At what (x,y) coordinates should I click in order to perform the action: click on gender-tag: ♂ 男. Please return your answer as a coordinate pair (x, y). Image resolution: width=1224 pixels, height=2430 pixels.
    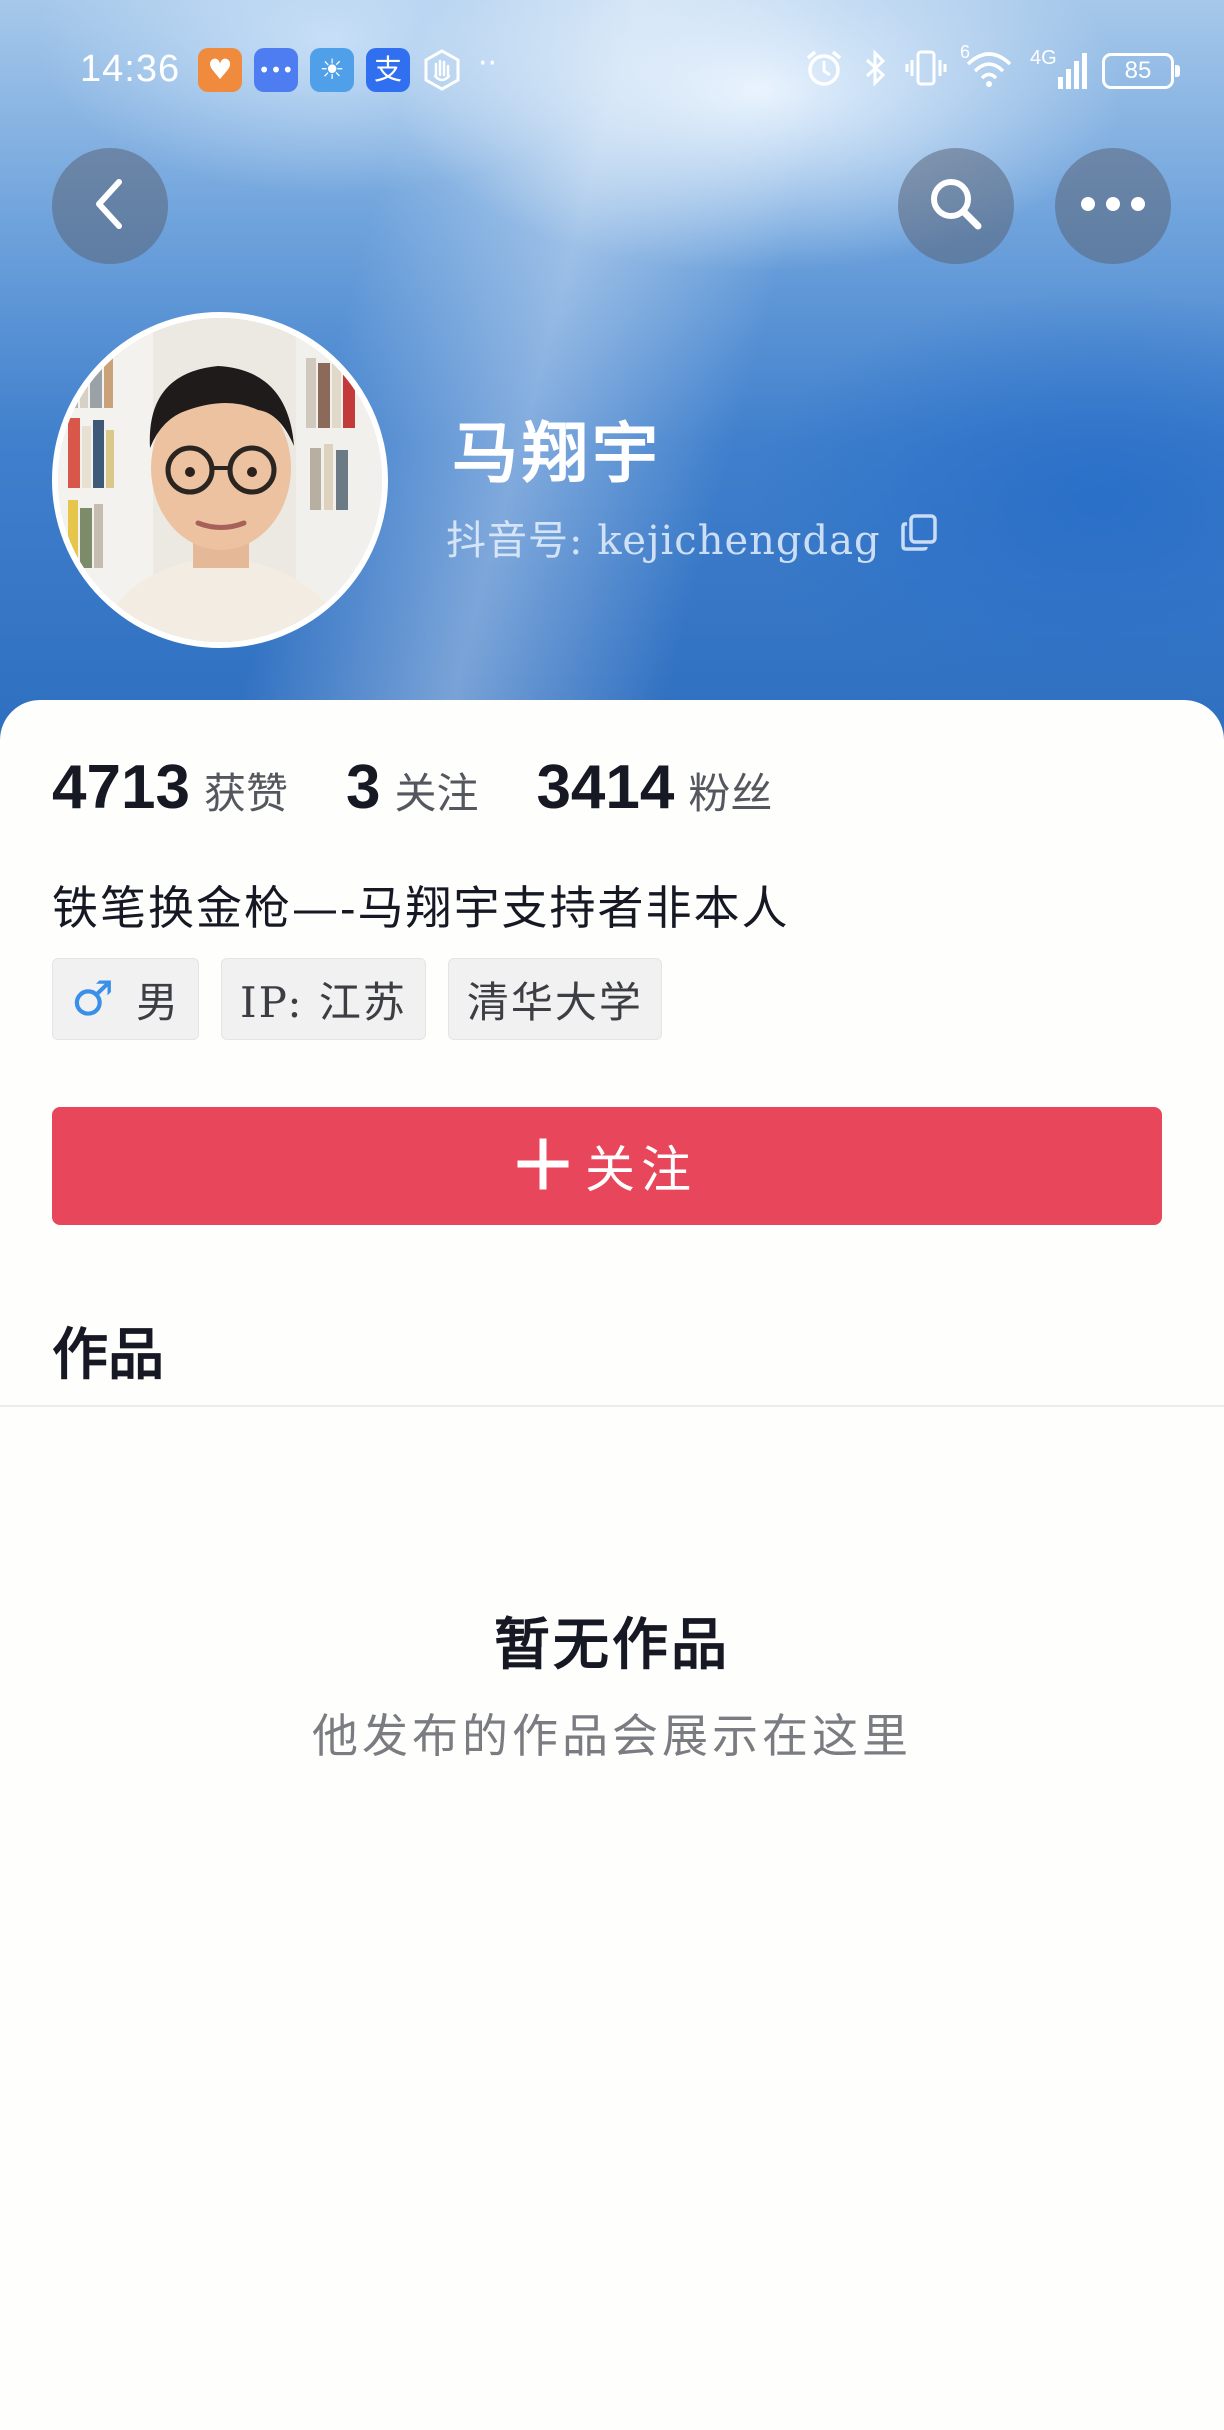
    Looking at the image, I should click on (126, 999).